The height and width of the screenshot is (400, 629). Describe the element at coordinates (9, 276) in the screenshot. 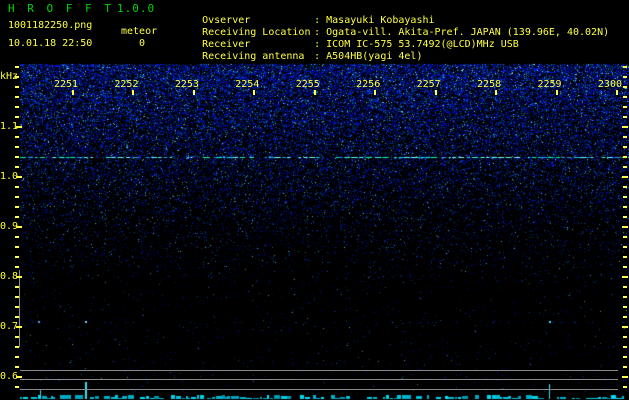

I see `freq-label: 0.8` at that location.